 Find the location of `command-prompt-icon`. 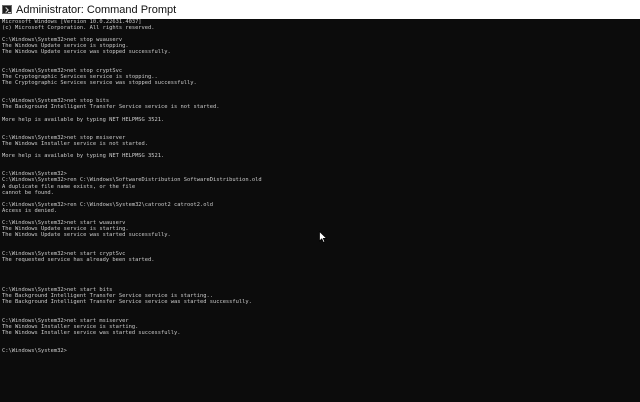

command-prompt-icon is located at coordinates (7, 9).